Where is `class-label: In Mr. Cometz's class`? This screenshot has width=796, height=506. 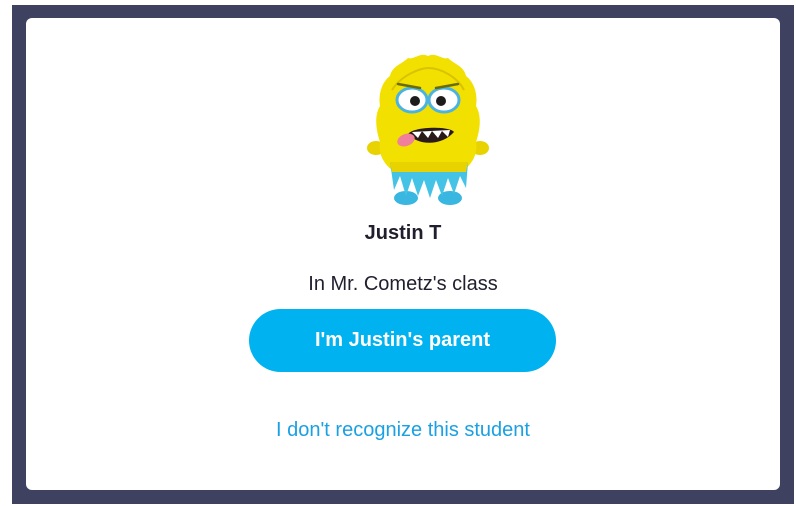
class-label: In Mr. Cometz's class is located at coordinates (403, 284).